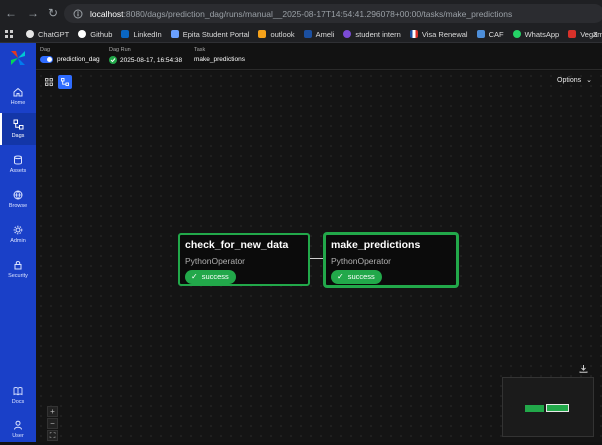 The image size is (602, 445). I want to click on fit-view-button: ⛶, so click(52, 435).